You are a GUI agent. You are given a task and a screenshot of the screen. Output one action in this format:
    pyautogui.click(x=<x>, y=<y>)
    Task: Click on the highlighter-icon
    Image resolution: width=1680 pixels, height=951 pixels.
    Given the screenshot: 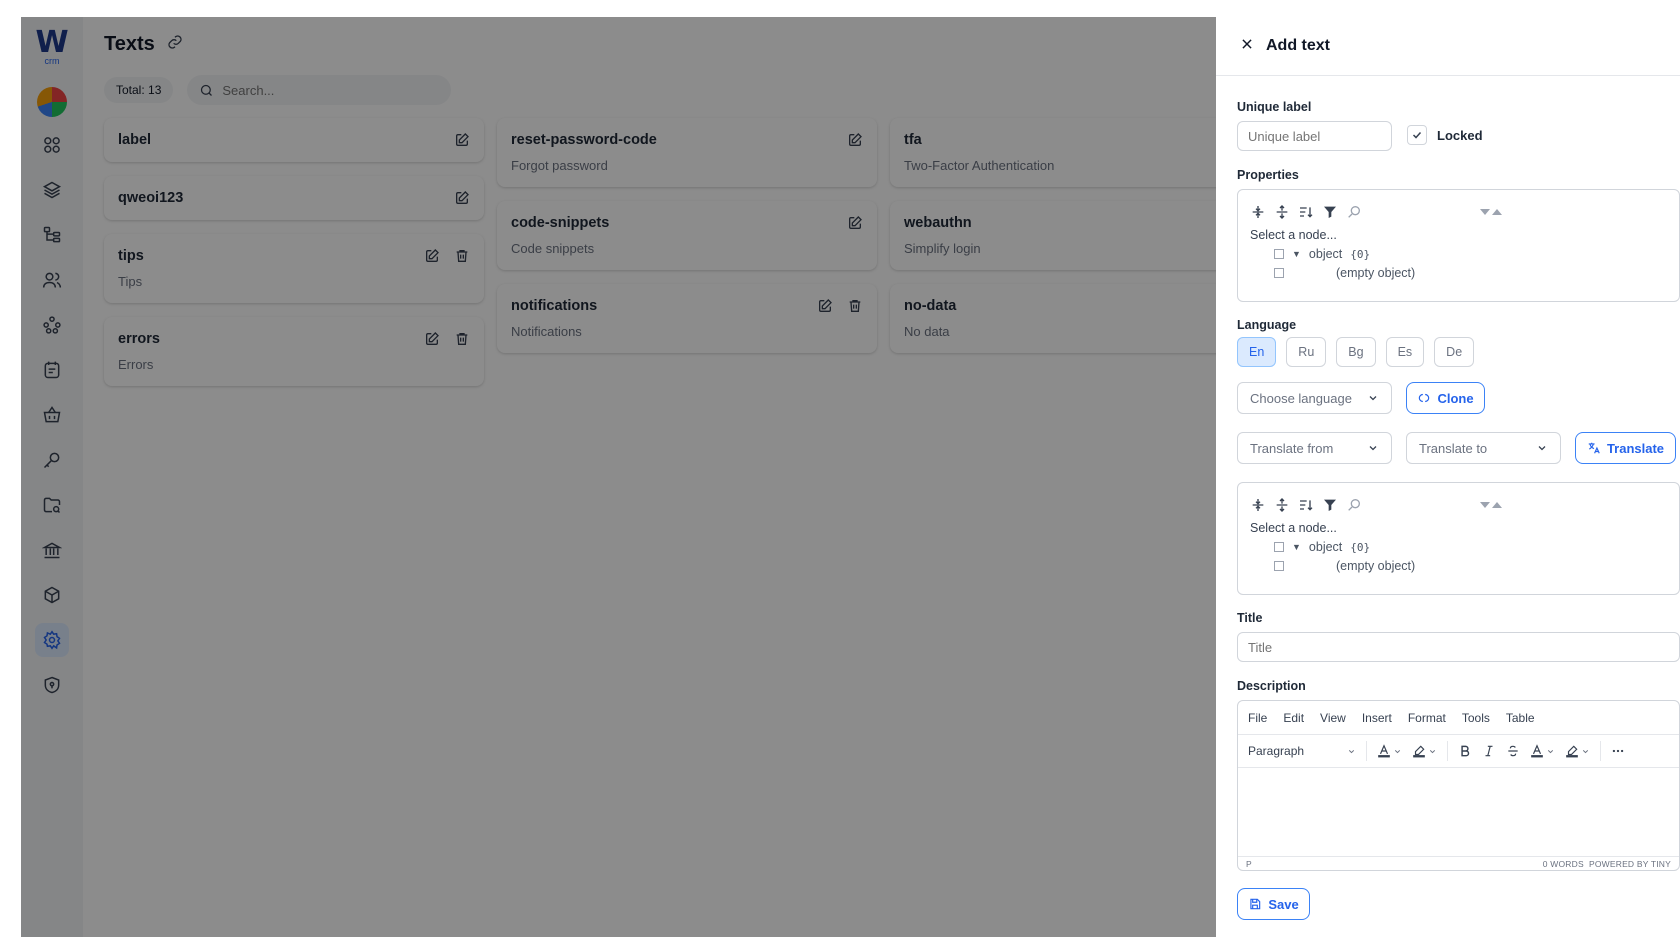 What is the action you would take?
    pyautogui.click(x=1572, y=751)
    